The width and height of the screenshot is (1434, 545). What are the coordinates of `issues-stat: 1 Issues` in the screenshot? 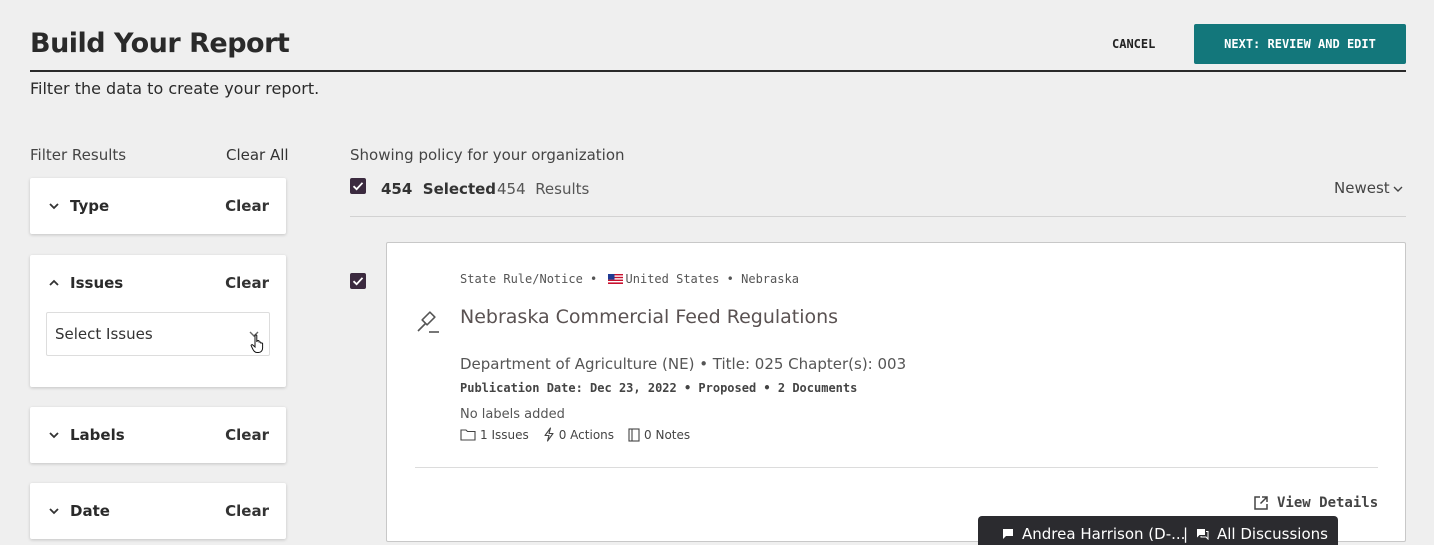 It's located at (494, 435).